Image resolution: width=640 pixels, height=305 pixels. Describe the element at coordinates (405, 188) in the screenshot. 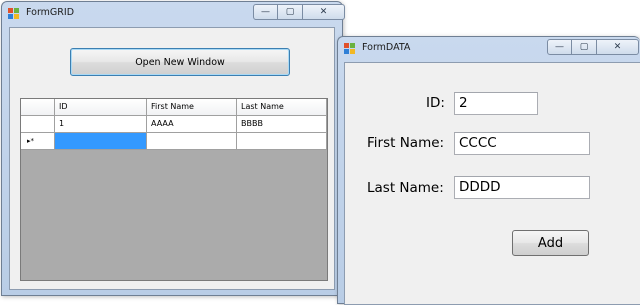

I see `last-name-label: Last Name:` at that location.